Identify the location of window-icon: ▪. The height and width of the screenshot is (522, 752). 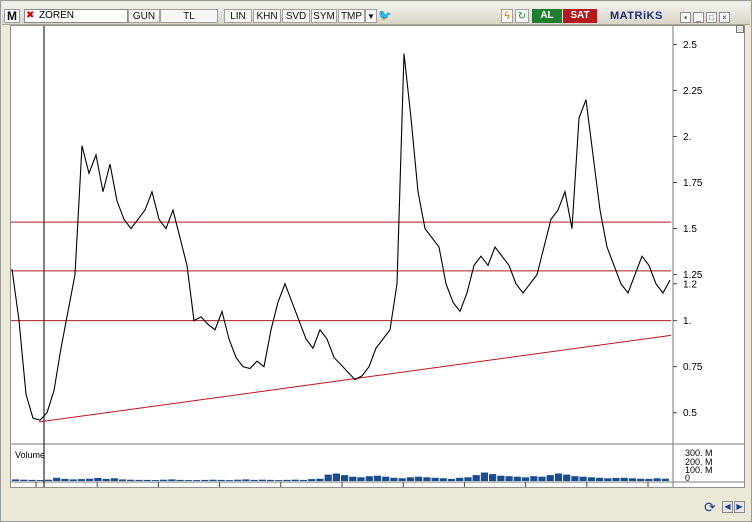
(685, 17).